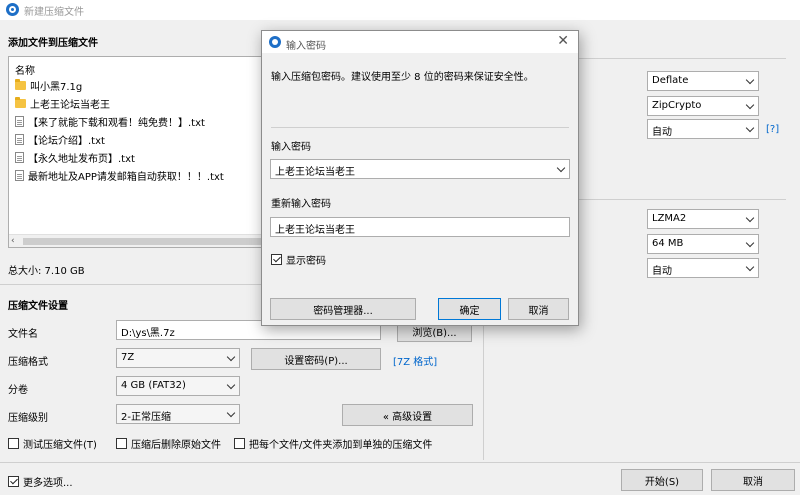 This screenshot has width=800, height=495. What do you see at coordinates (670, 80) in the screenshot?
I see `zip-method-value: Deflate` at bounding box center [670, 80].